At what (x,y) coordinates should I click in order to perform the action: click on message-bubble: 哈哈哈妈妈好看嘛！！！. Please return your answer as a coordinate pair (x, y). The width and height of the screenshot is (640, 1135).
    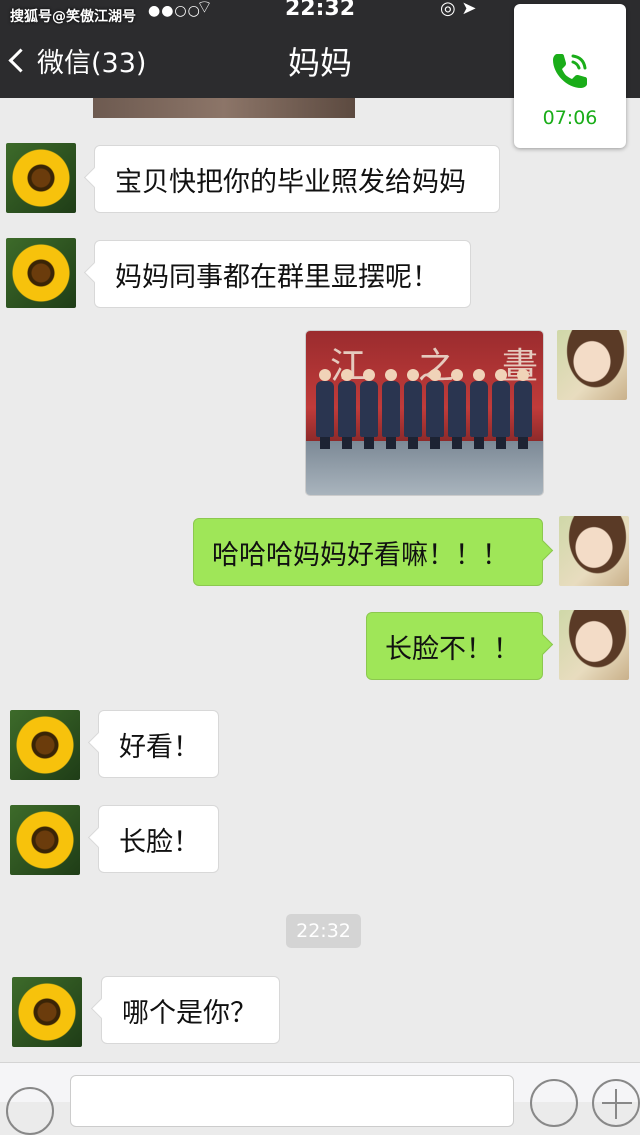
    Looking at the image, I should click on (368, 552).